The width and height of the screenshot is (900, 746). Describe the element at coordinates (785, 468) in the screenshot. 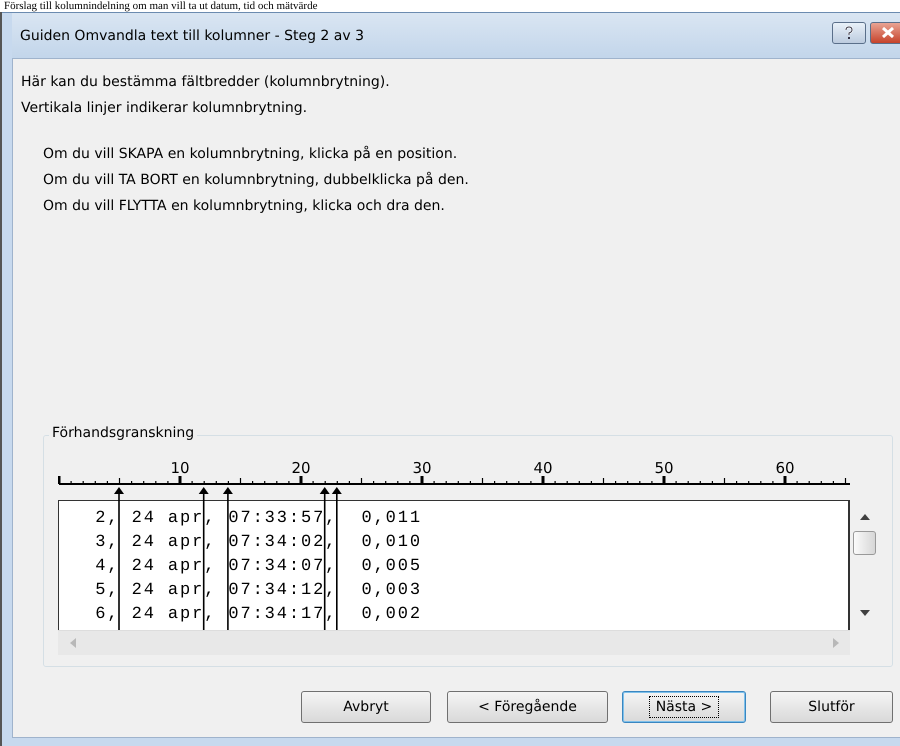

I see `ruler-label: 60` at that location.